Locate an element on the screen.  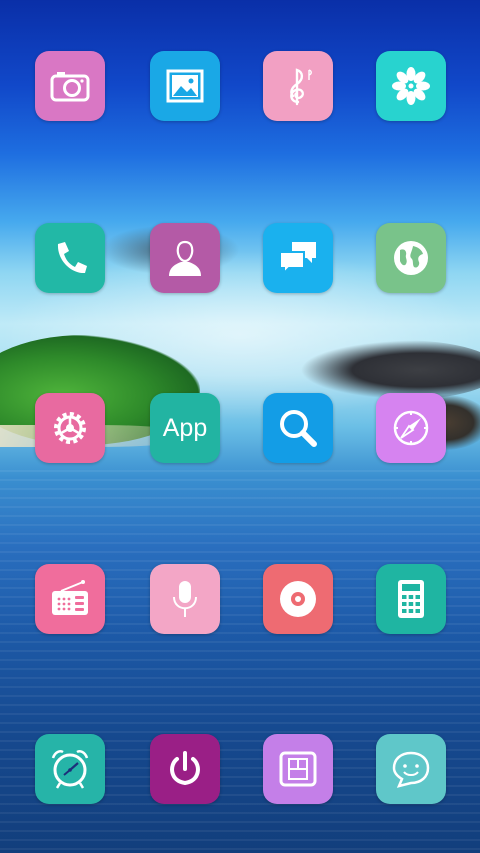
search-app is located at coordinates (298, 428).